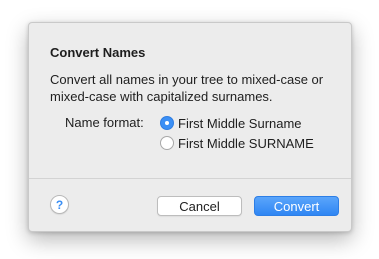 The width and height of the screenshot is (379, 259). Describe the element at coordinates (98, 52) in the screenshot. I see `dialog-title: Convert Names` at that location.